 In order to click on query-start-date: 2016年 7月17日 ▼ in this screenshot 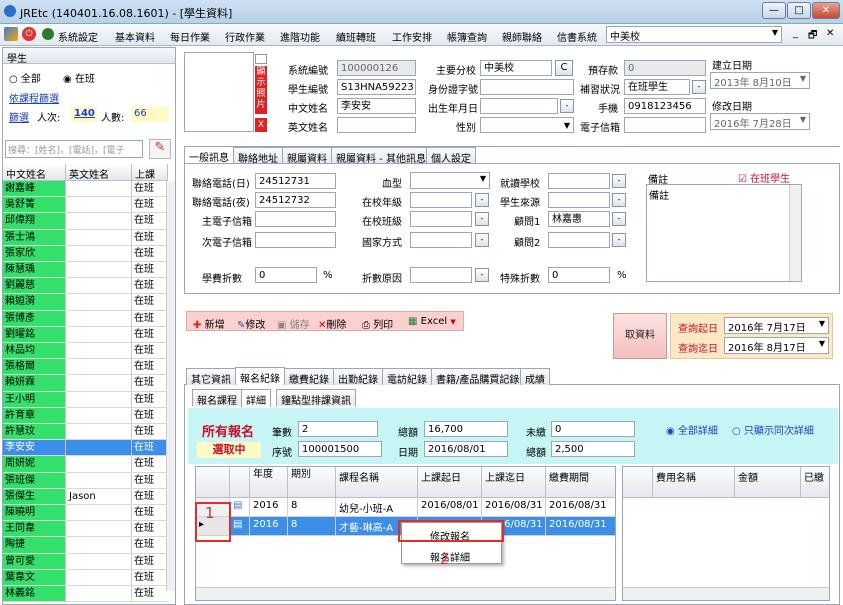, I will do `click(776, 325)`.